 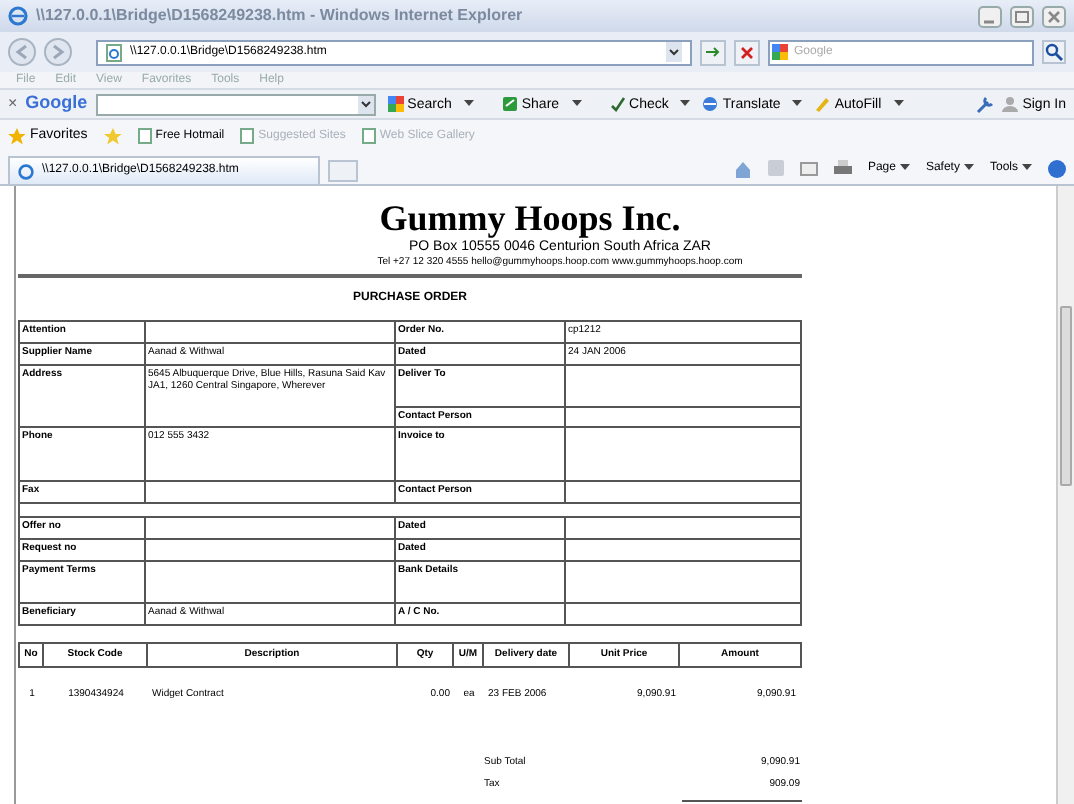 What do you see at coordinates (1054, 52) in the screenshot?
I see `search-button` at bounding box center [1054, 52].